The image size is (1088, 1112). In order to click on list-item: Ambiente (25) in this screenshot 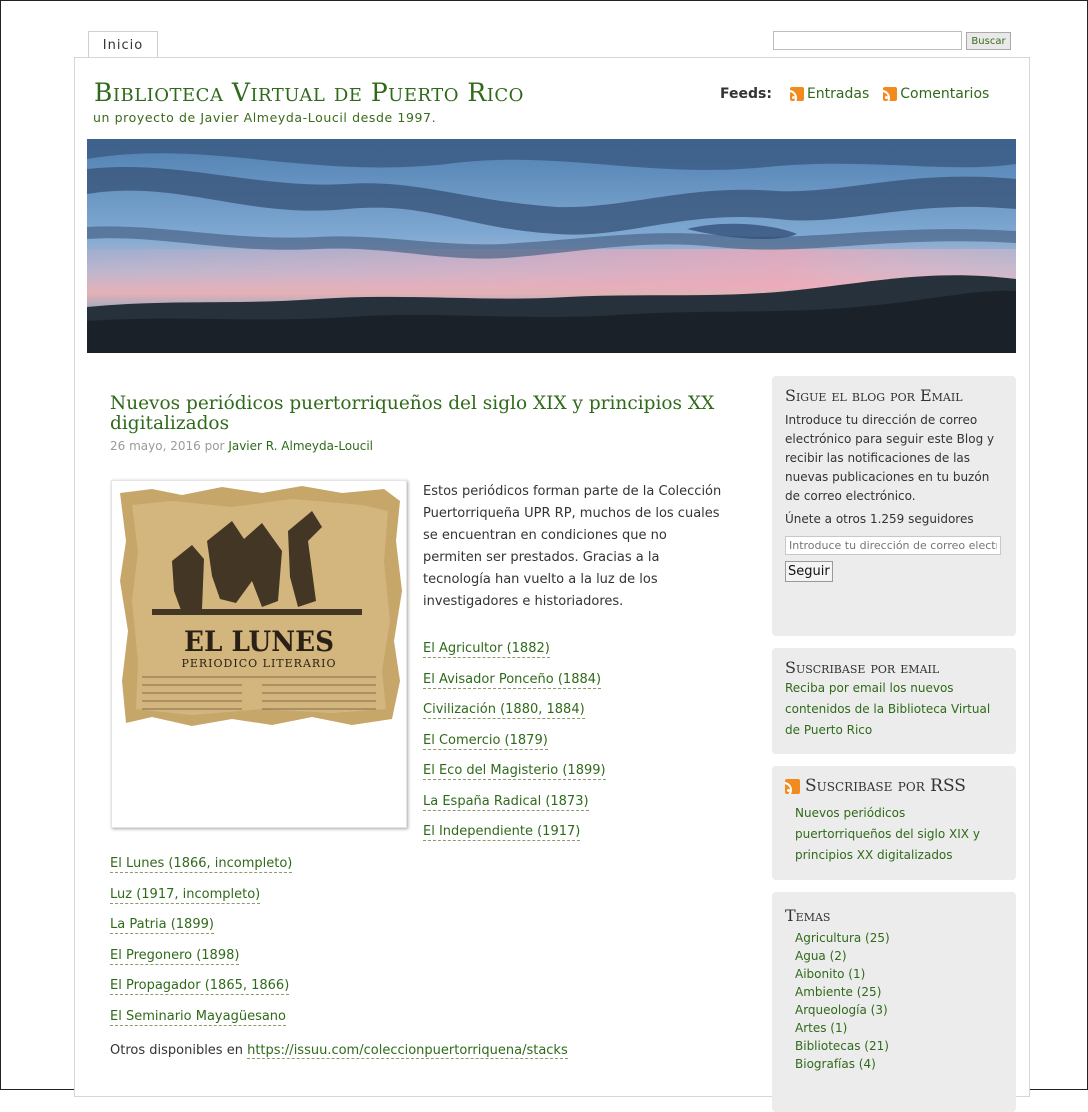, I will do `click(899, 992)`.